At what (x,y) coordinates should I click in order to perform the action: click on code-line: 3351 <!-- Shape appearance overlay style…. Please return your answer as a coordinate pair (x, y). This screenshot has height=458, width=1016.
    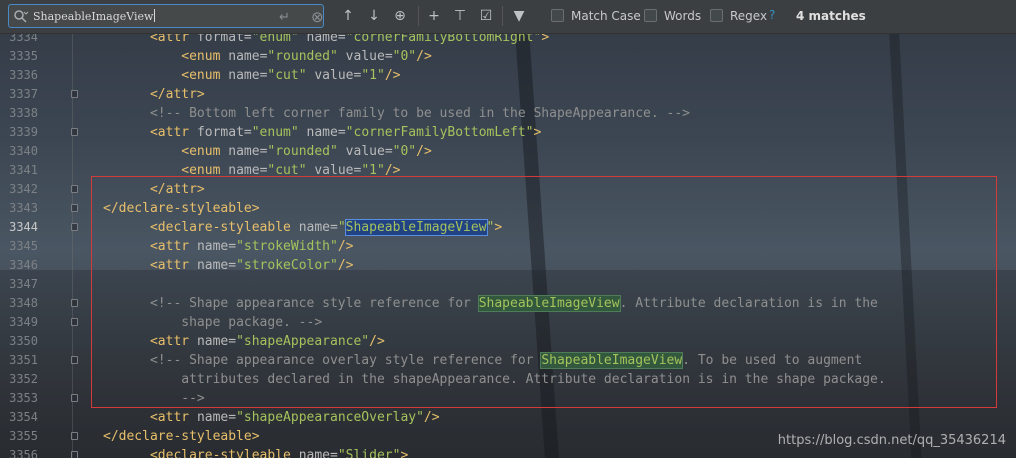
    Looking at the image, I should click on (508, 360).